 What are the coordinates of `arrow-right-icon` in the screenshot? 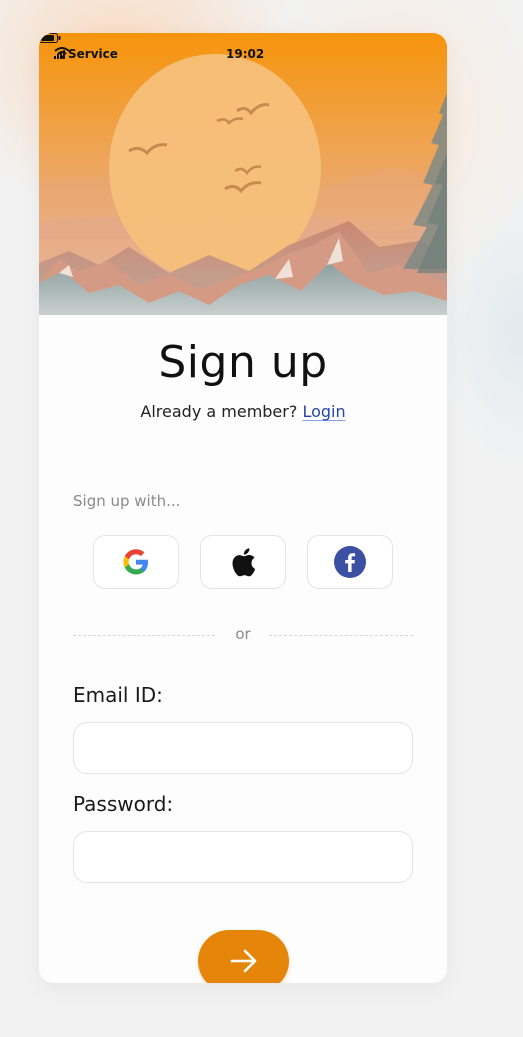 It's located at (243, 961).